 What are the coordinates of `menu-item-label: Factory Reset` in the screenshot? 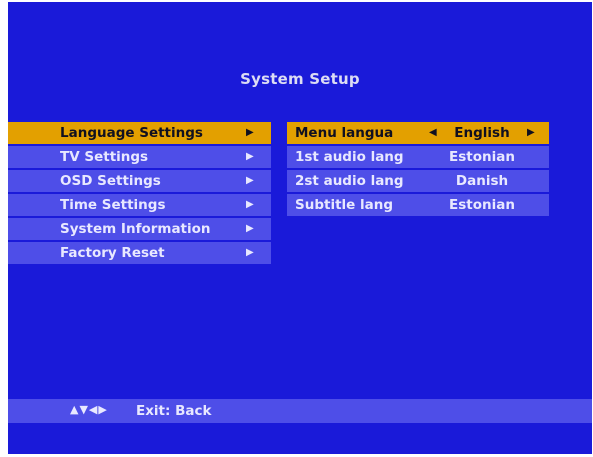 It's located at (112, 253).